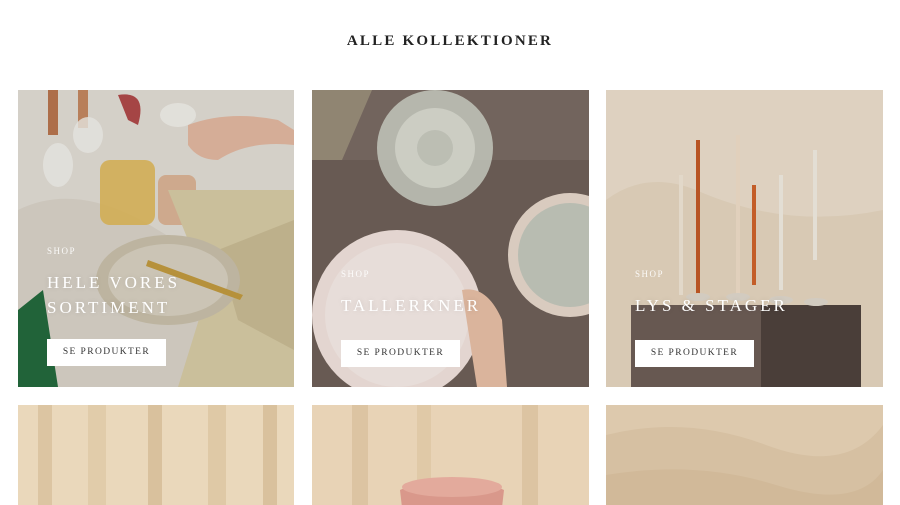  I want to click on collection-card-textiles, so click(156, 455).